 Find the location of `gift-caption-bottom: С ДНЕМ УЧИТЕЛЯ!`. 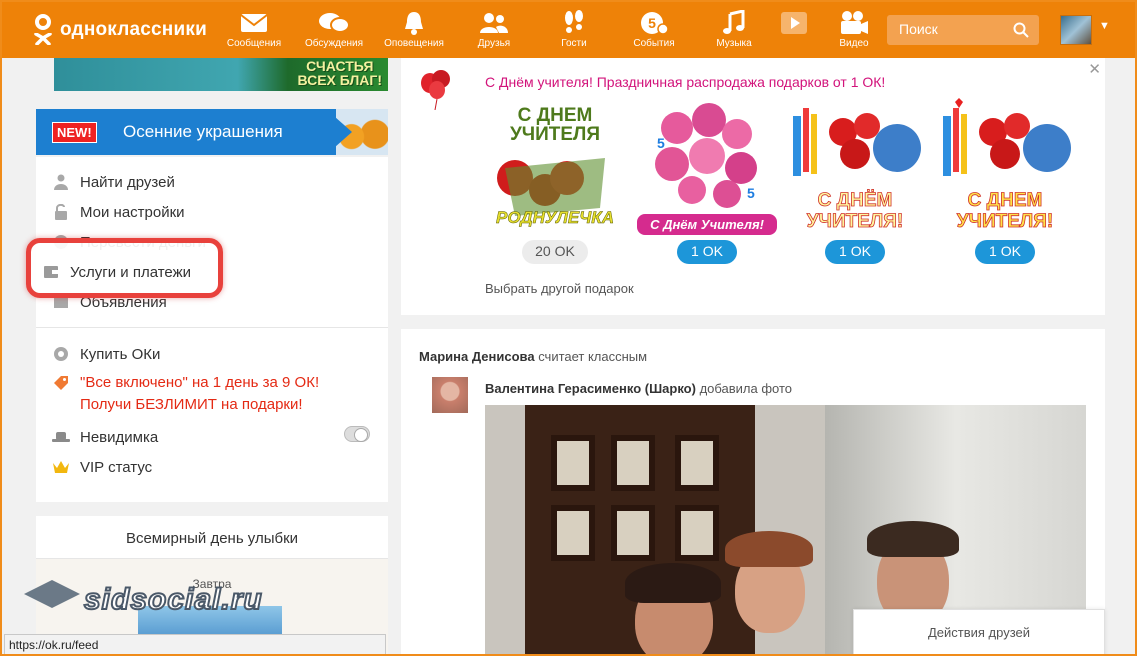

gift-caption-bottom: С ДНЕМ УЧИТЕЛЯ! is located at coordinates (1005, 211).